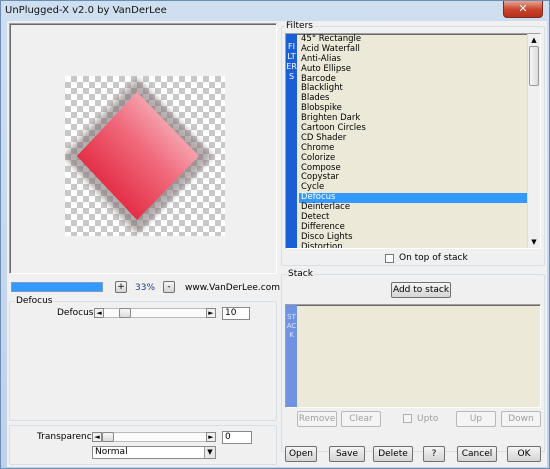 The width and height of the screenshot is (550, 469). I want to click on filters-scrollbar: ▲ ▼, so click(533, 141).